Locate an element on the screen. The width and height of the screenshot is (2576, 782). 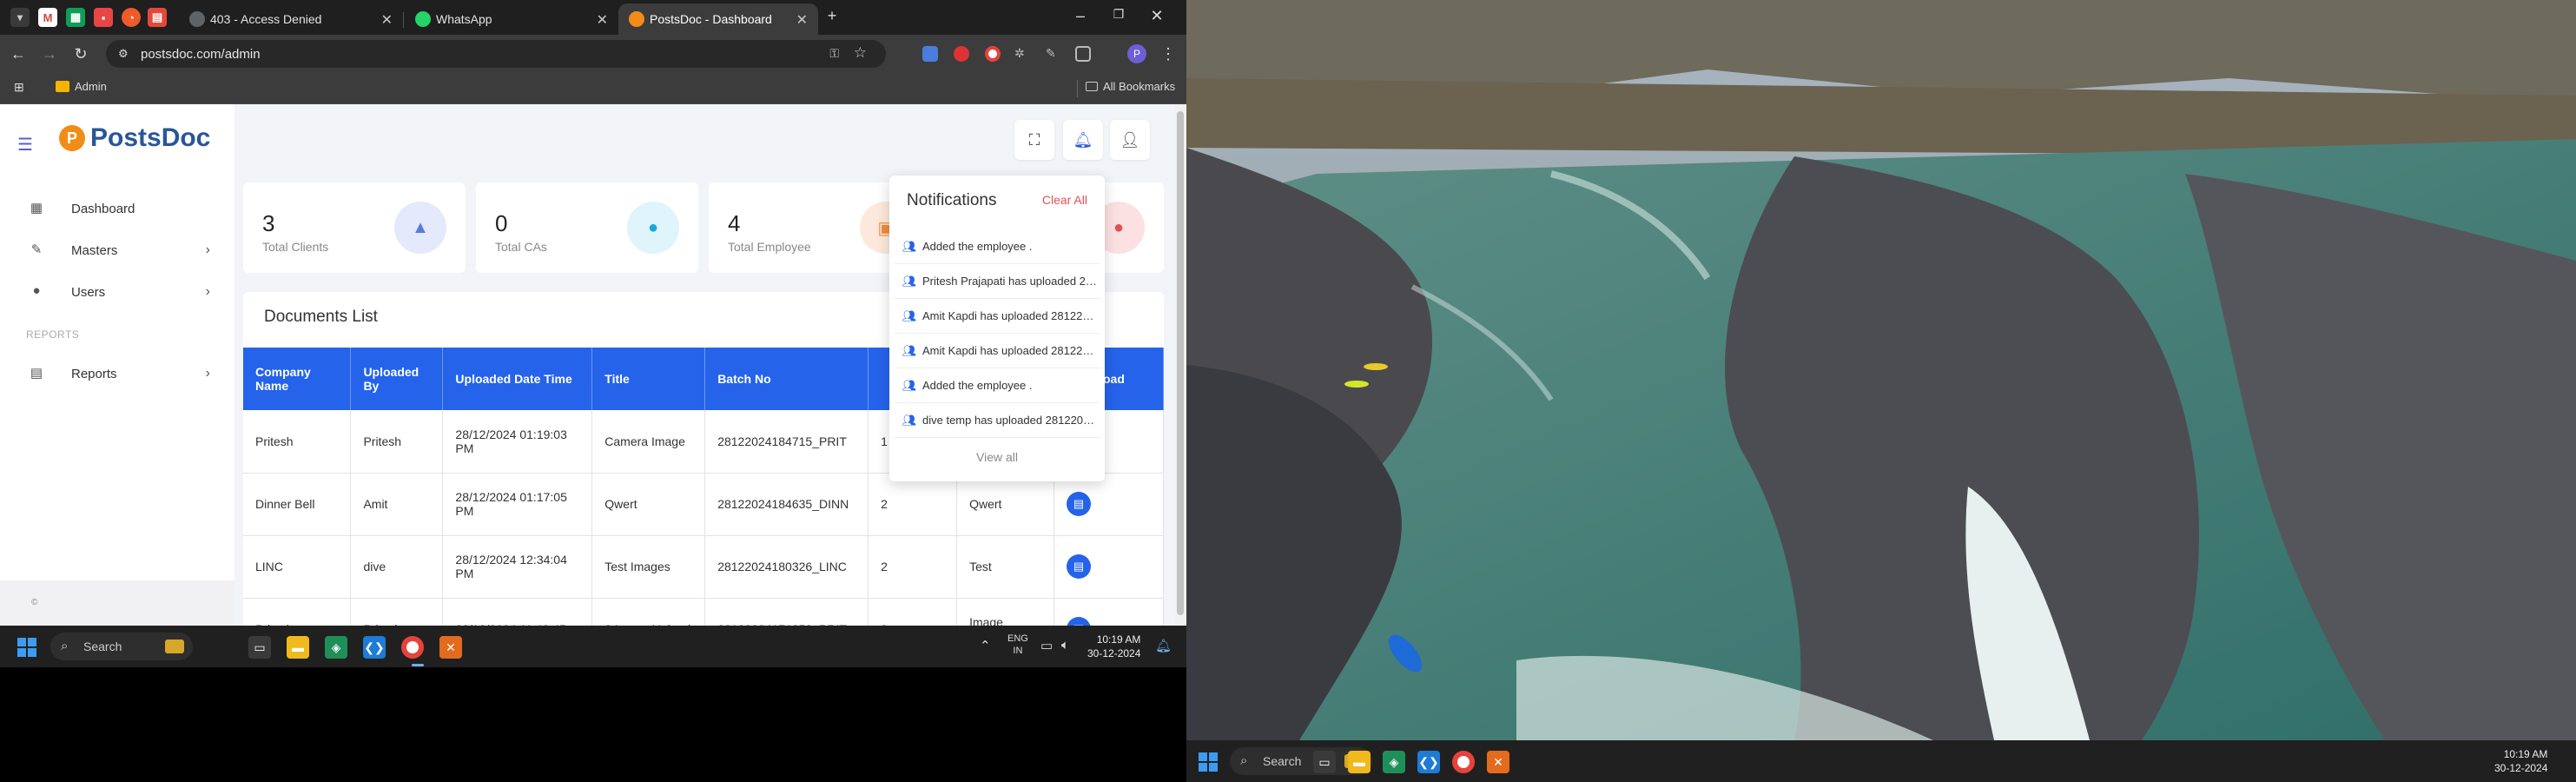
tab-postsdoc: PostsDoc - Dashboard ✕ is located at coordinates (718, 19).